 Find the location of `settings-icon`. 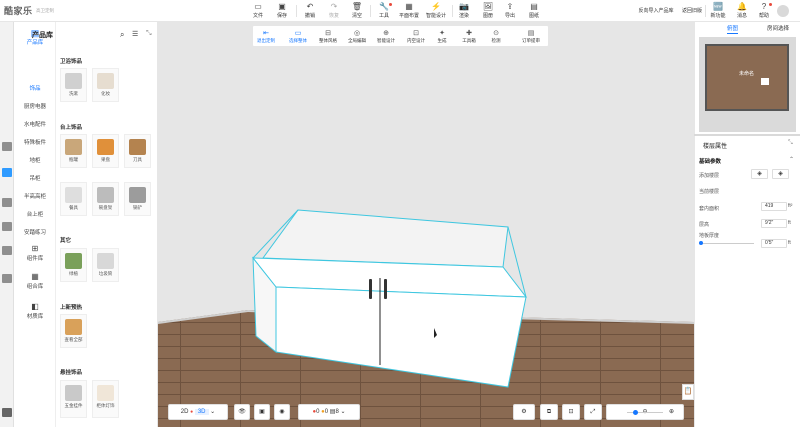

settings-icon is located at coordinates (7, 412).